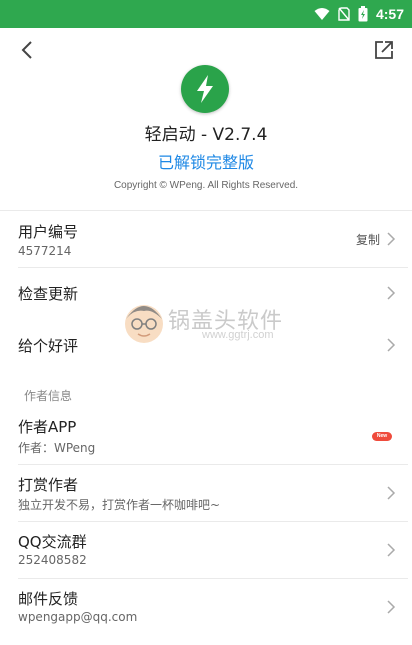 Image resolution: width=412 pixels, height=645 pixels. What do you see at coordinates (119, 505) in the screenshot?
I see `tip-author-subtitle: 独立开发不易，打赏作者一杯咖啡吧~` at bounding box center [119, 505].